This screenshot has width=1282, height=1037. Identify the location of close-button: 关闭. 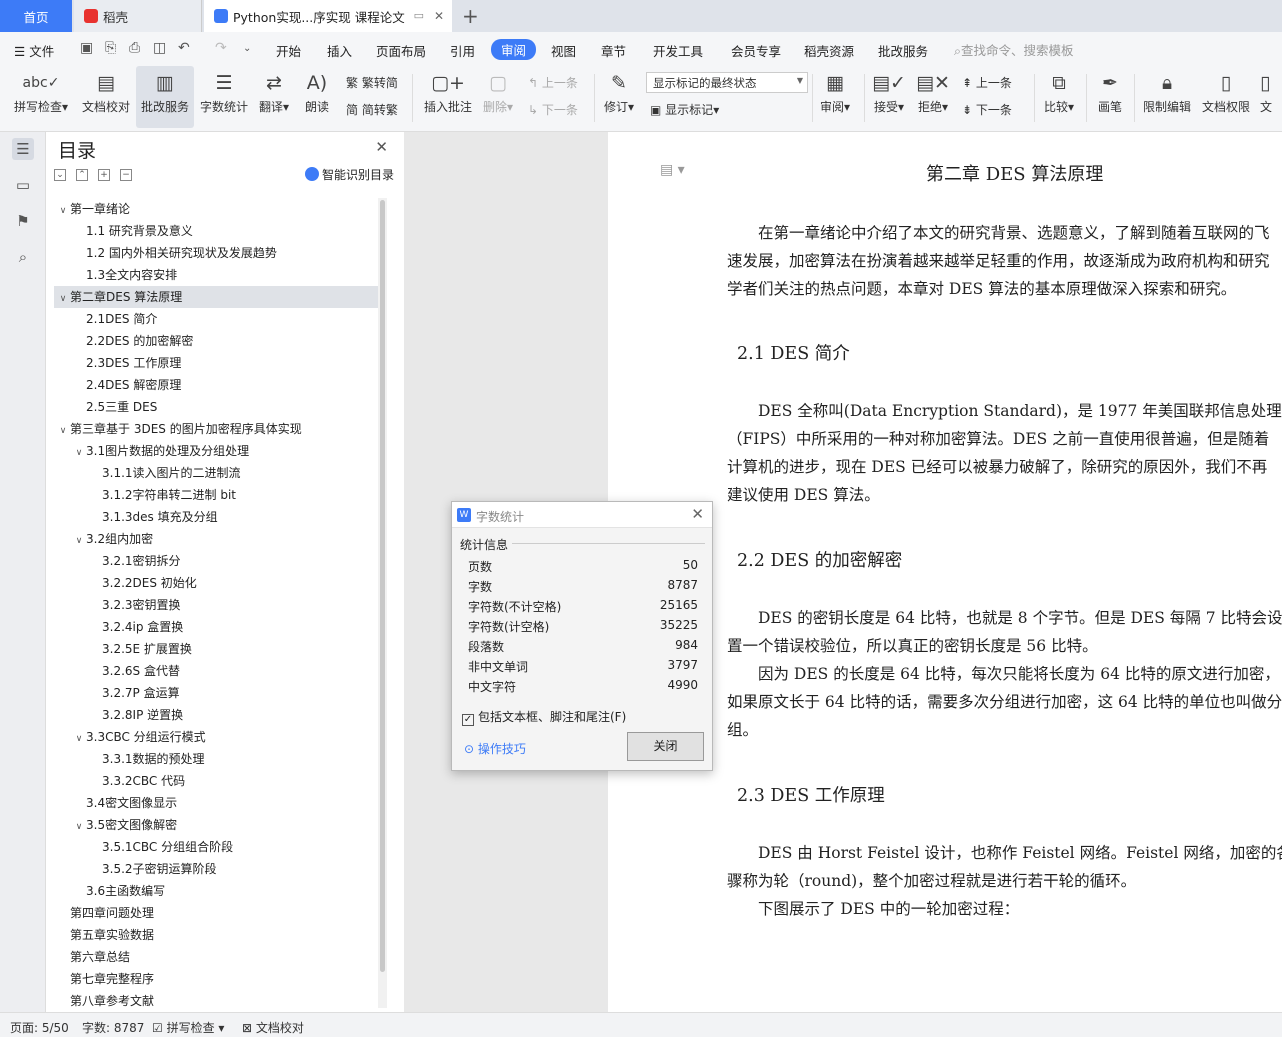
(665, 746).